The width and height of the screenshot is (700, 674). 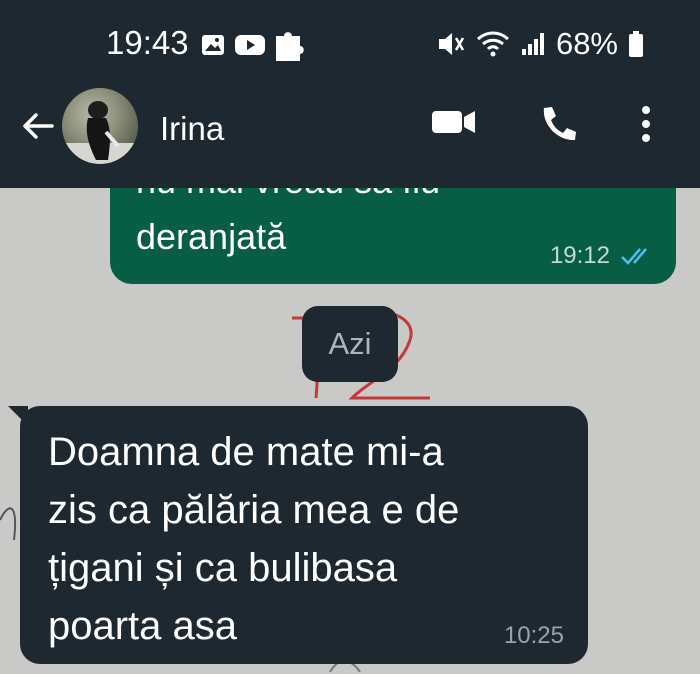 I want to click on avatar-photo, so click(x=100, y=132).